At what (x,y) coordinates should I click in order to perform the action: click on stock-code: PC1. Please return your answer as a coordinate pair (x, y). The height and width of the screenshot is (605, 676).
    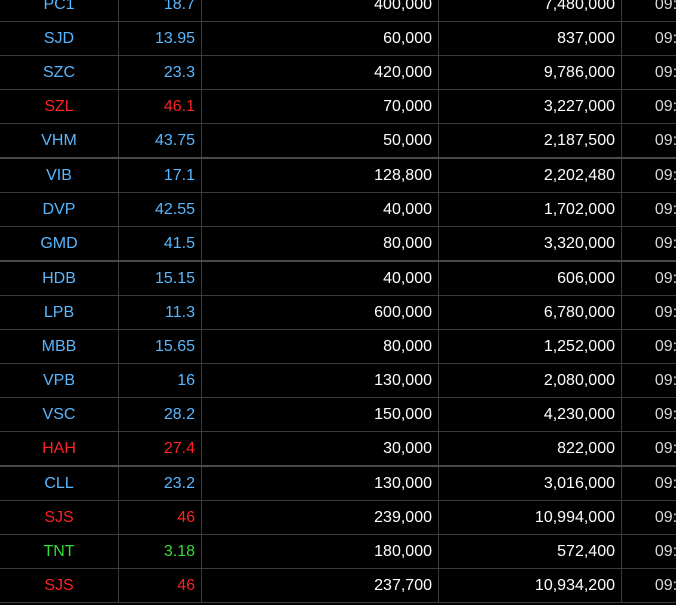
    Looking at the image, I should click on (59, 11).